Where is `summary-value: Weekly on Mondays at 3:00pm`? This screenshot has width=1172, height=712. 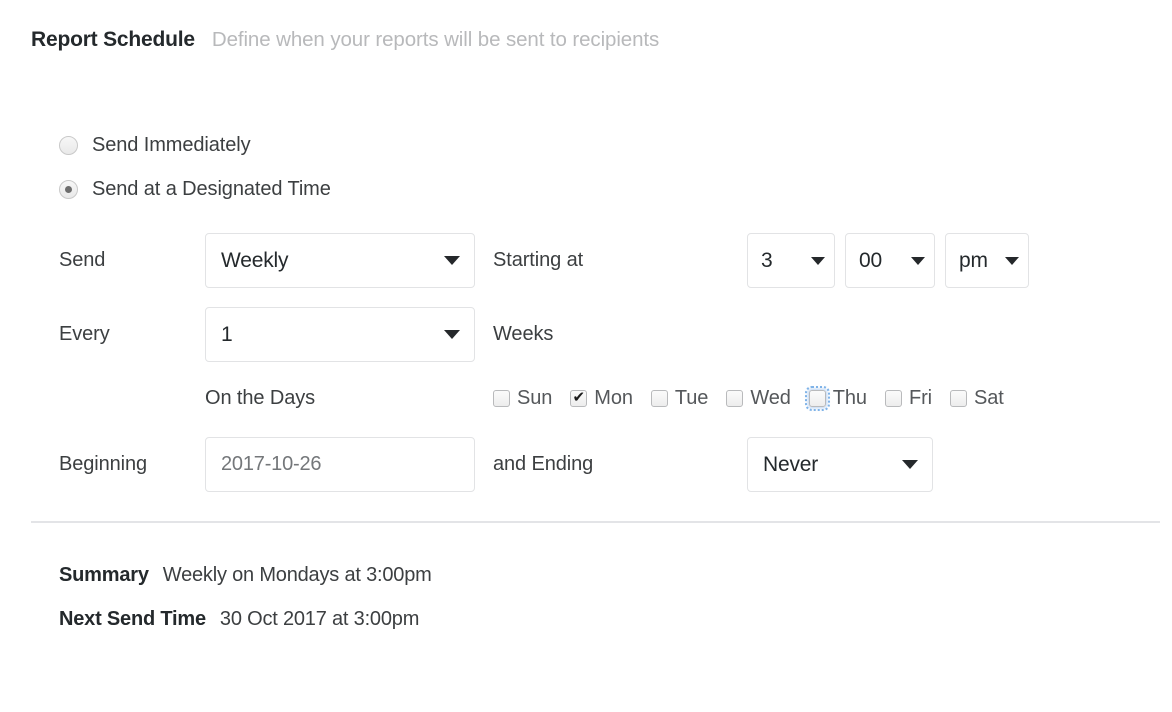 summary-value: Weekly on Mondays at 3:00pm is located at coordinates (297, 575).